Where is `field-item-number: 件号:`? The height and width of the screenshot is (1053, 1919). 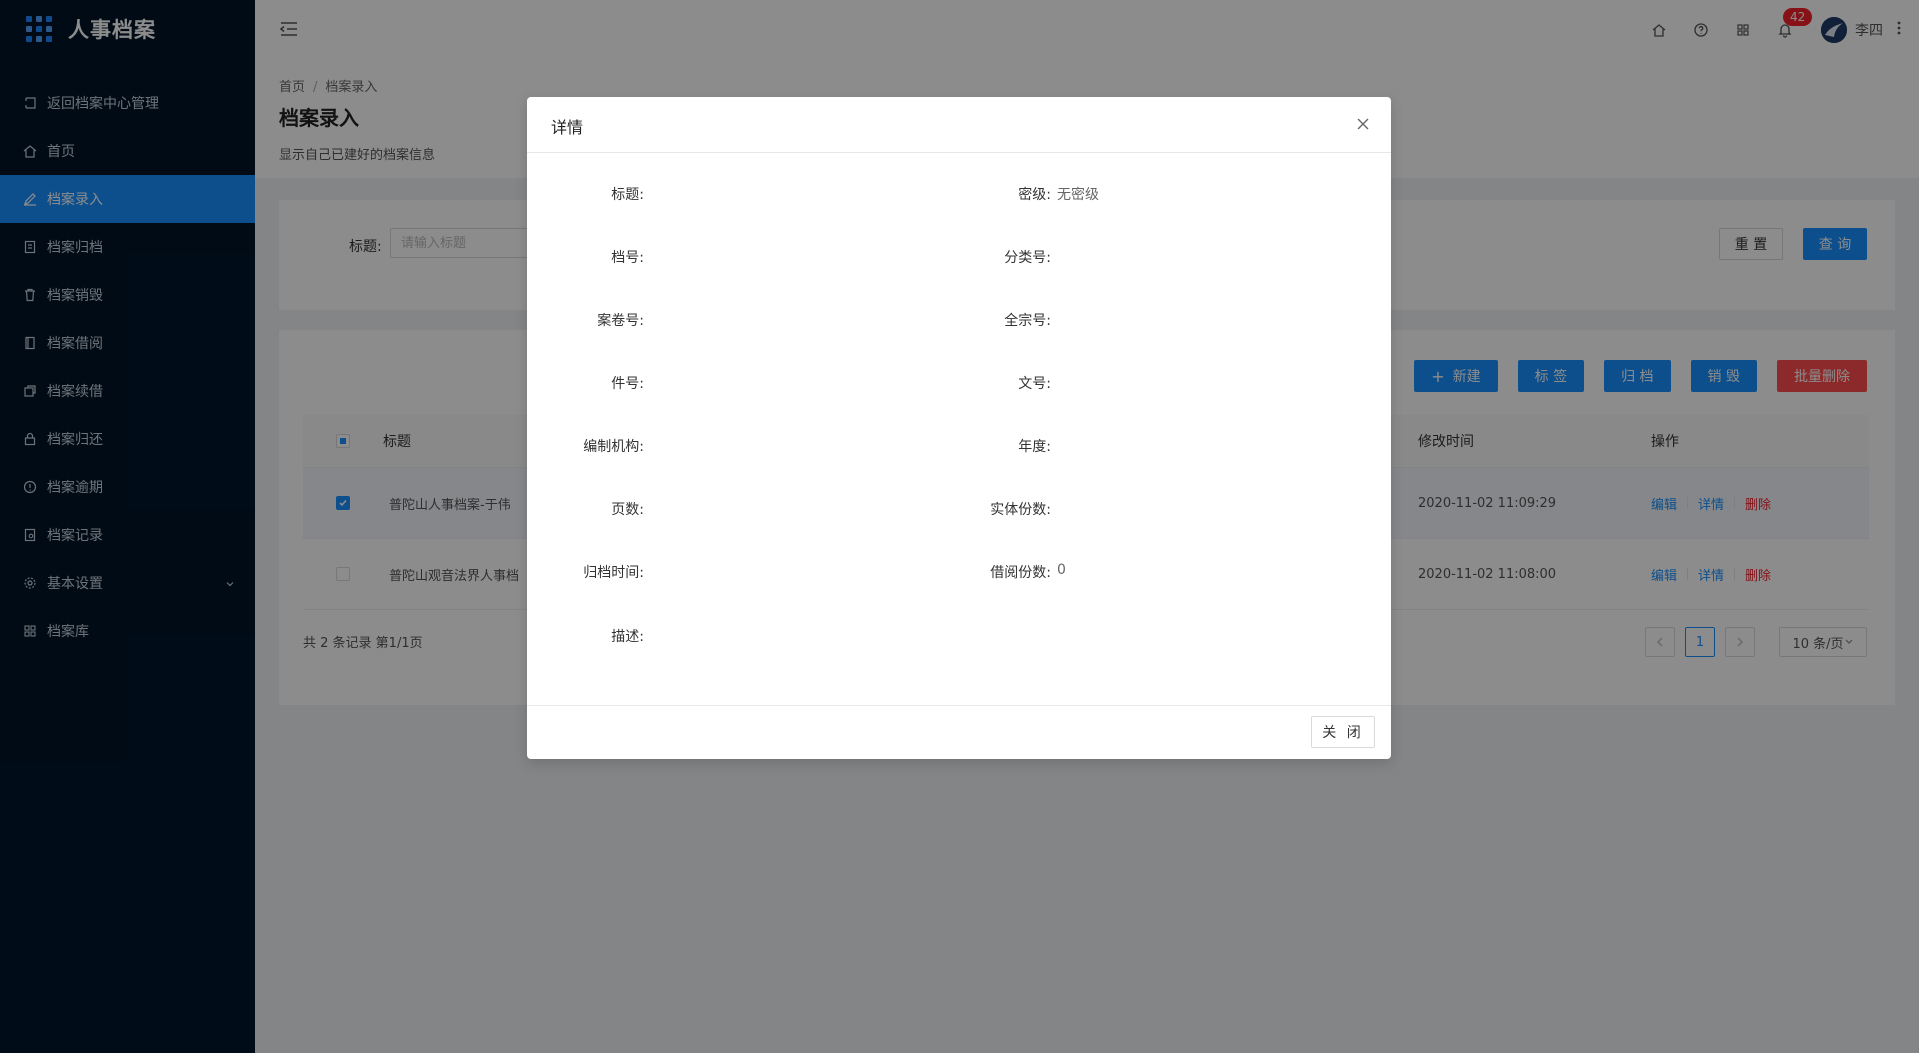
field-item-number: 件号: is located at coordinates (588, 383).